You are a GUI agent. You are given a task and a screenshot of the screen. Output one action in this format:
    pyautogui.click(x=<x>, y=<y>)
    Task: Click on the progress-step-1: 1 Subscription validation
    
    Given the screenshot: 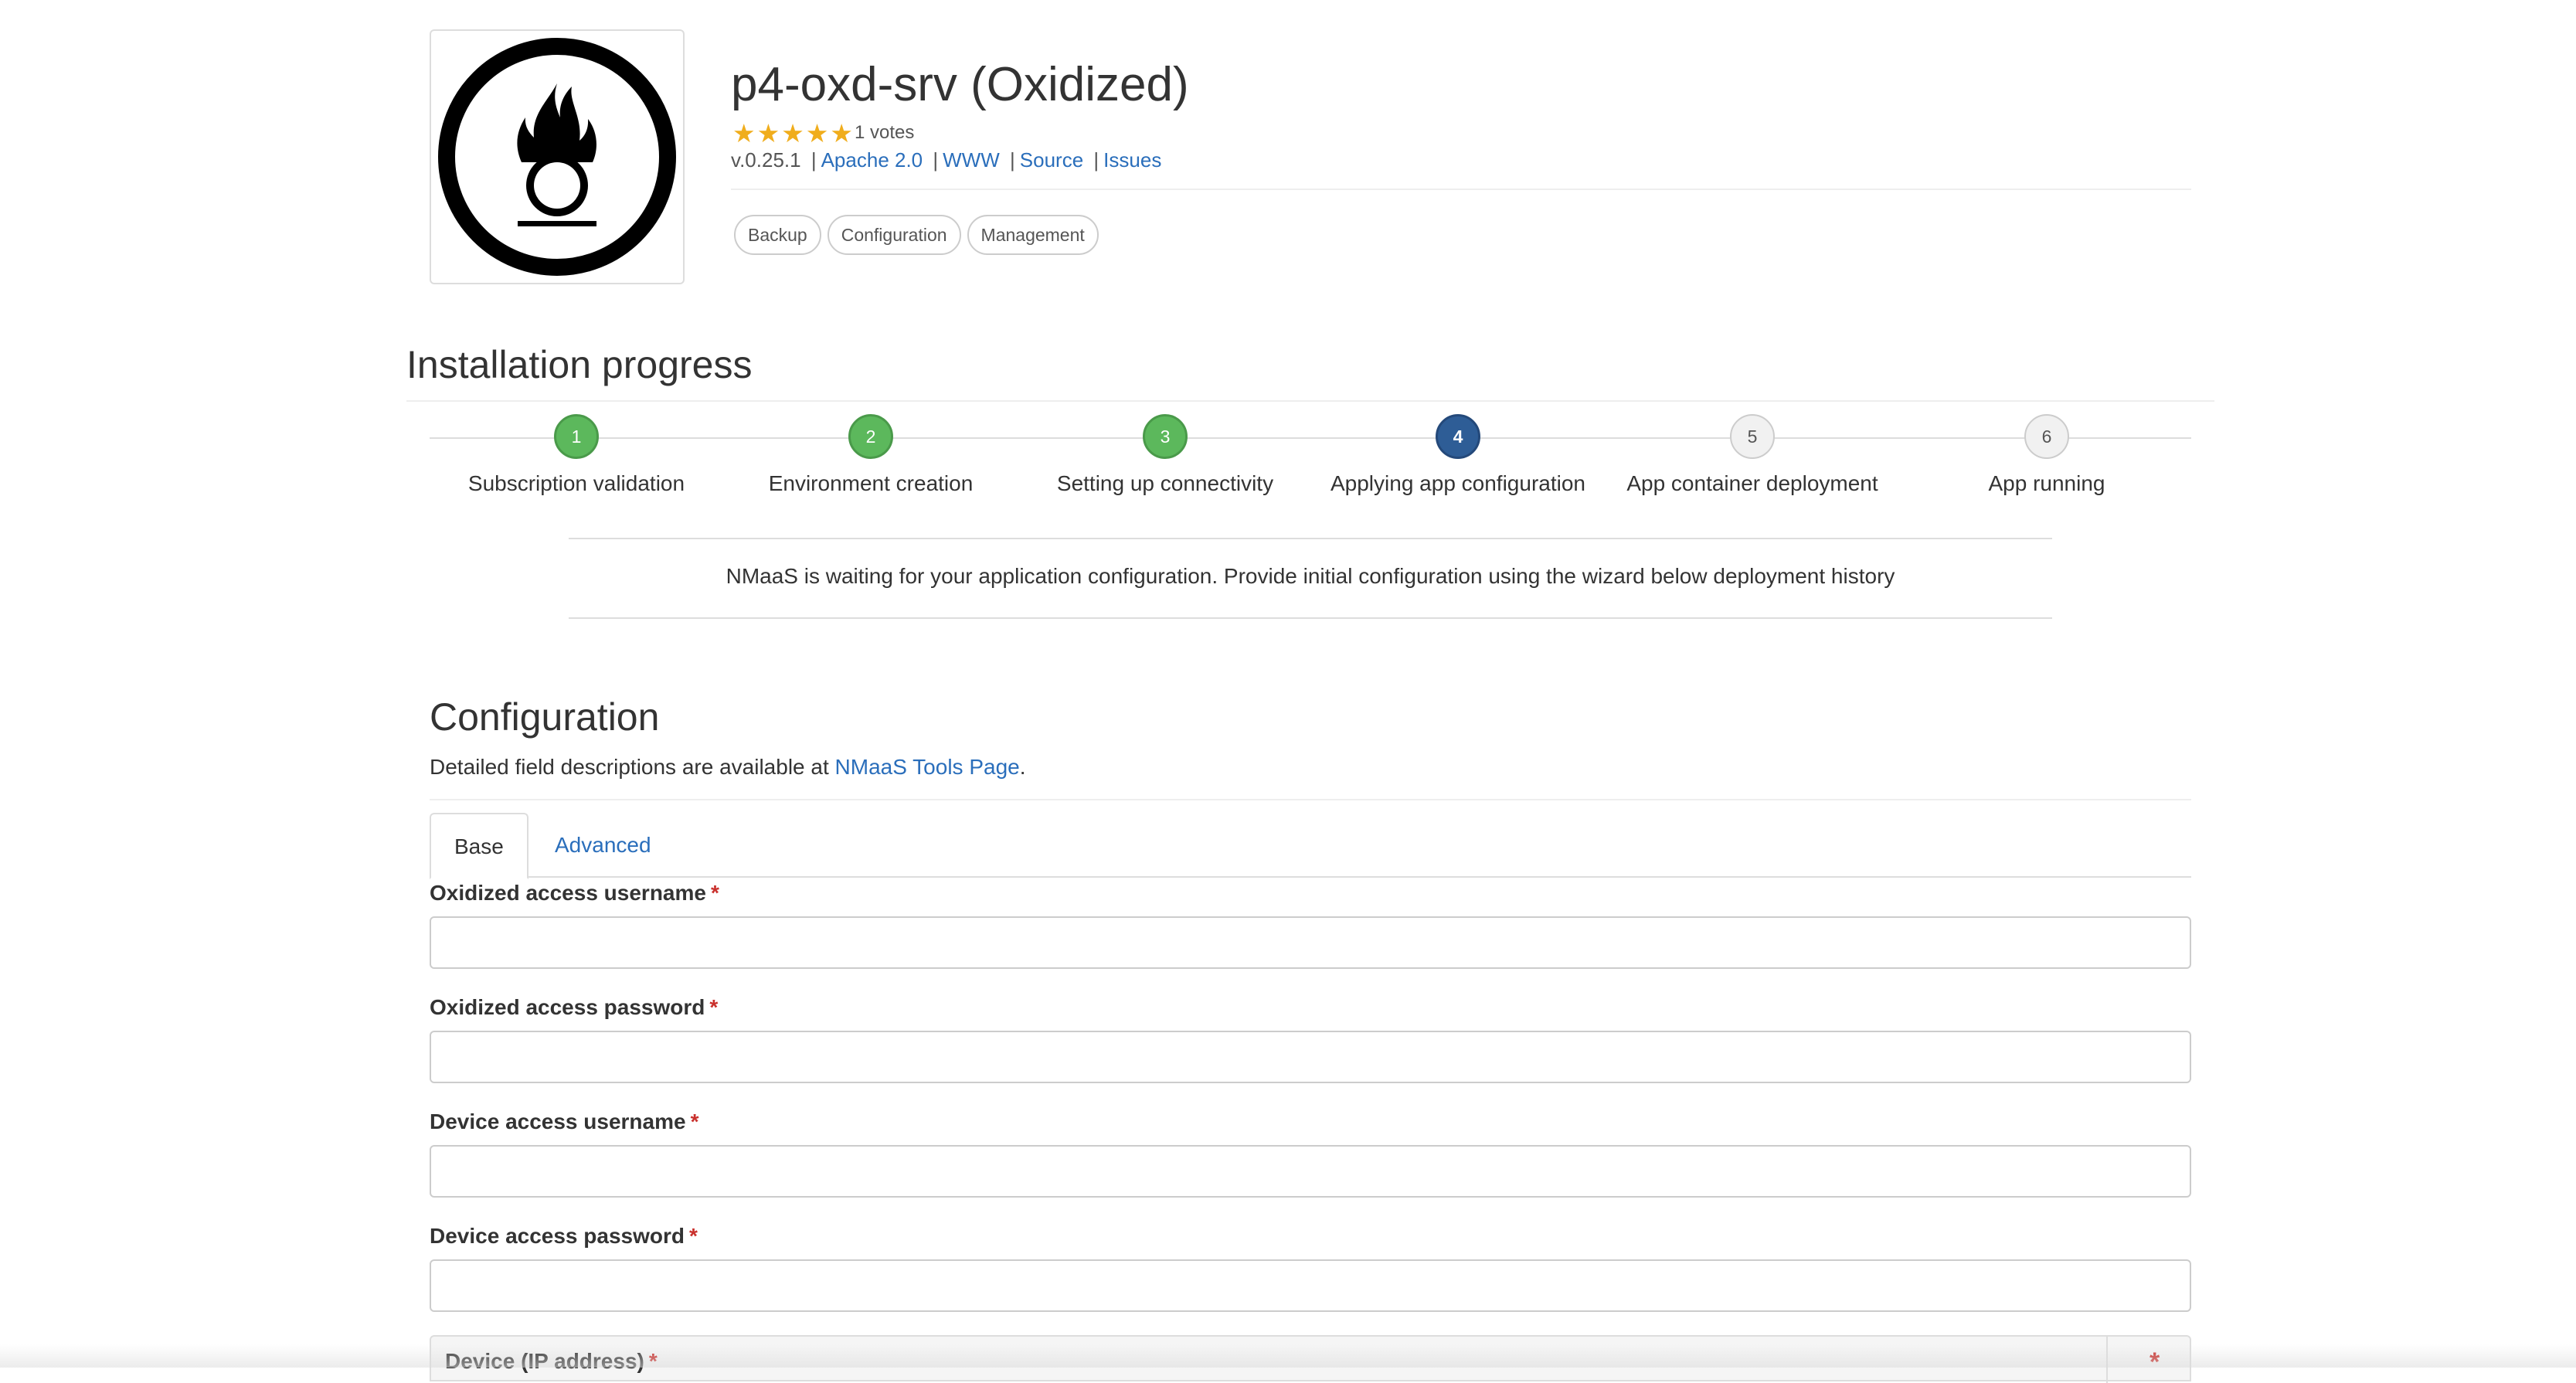 What is the action you would take?
    pyautogui.click(x=576, y=455)
    